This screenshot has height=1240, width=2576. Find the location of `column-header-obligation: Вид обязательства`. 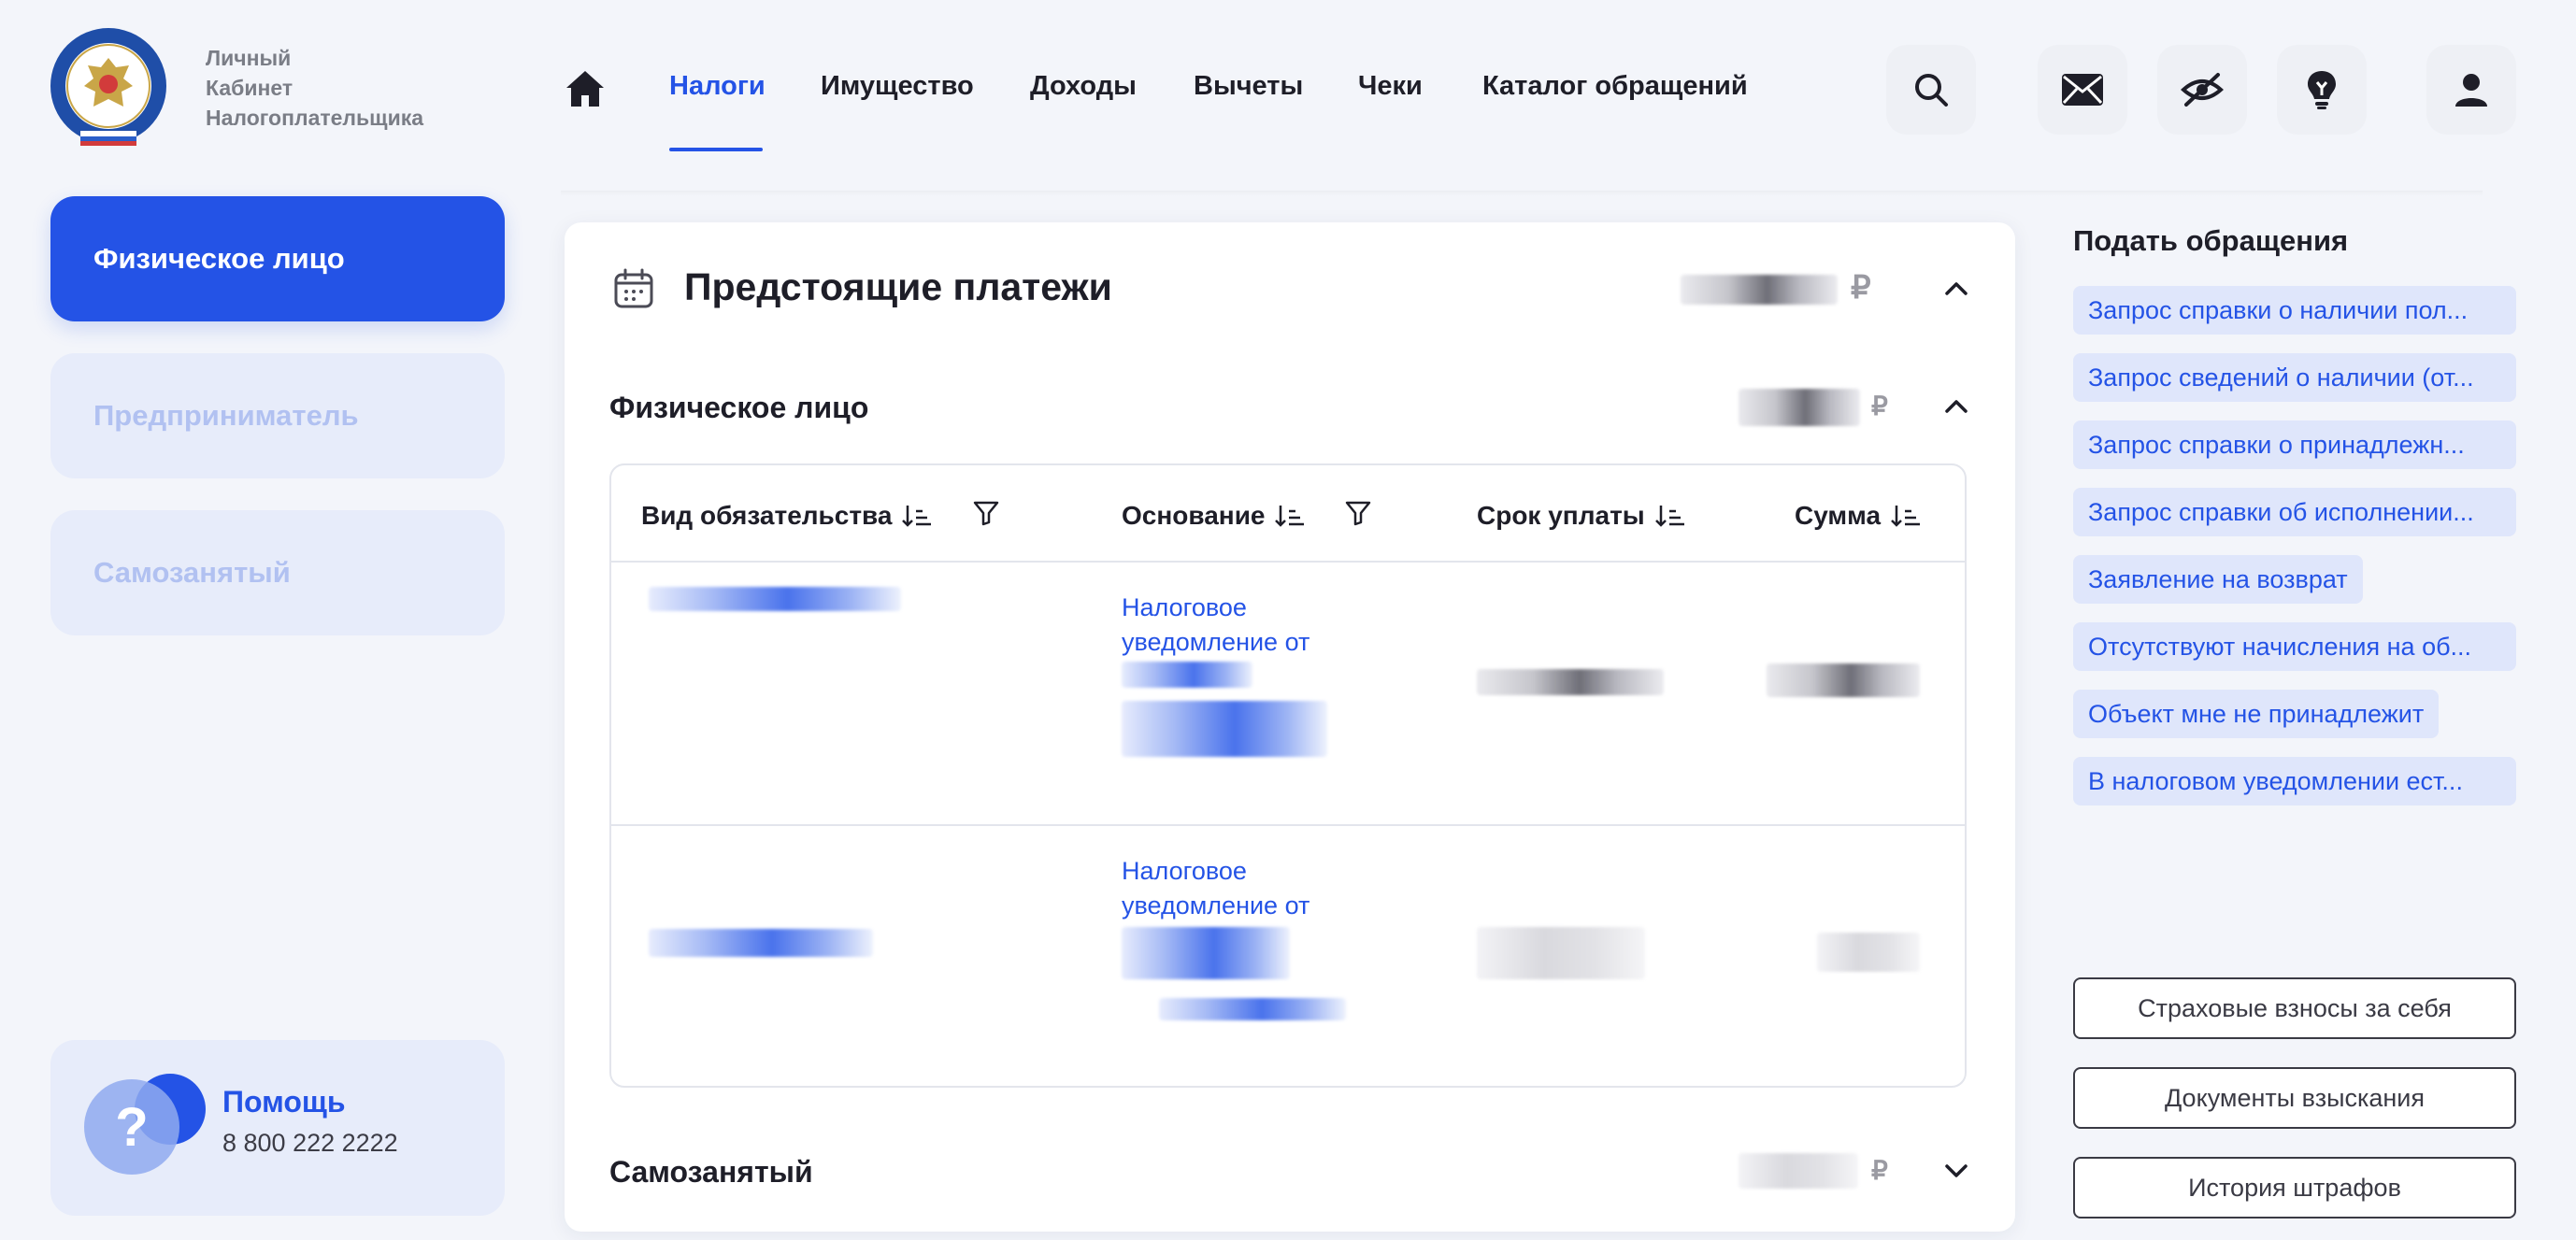

column-header-obligation: Вид обязательства is located at coordinates (787, 516).